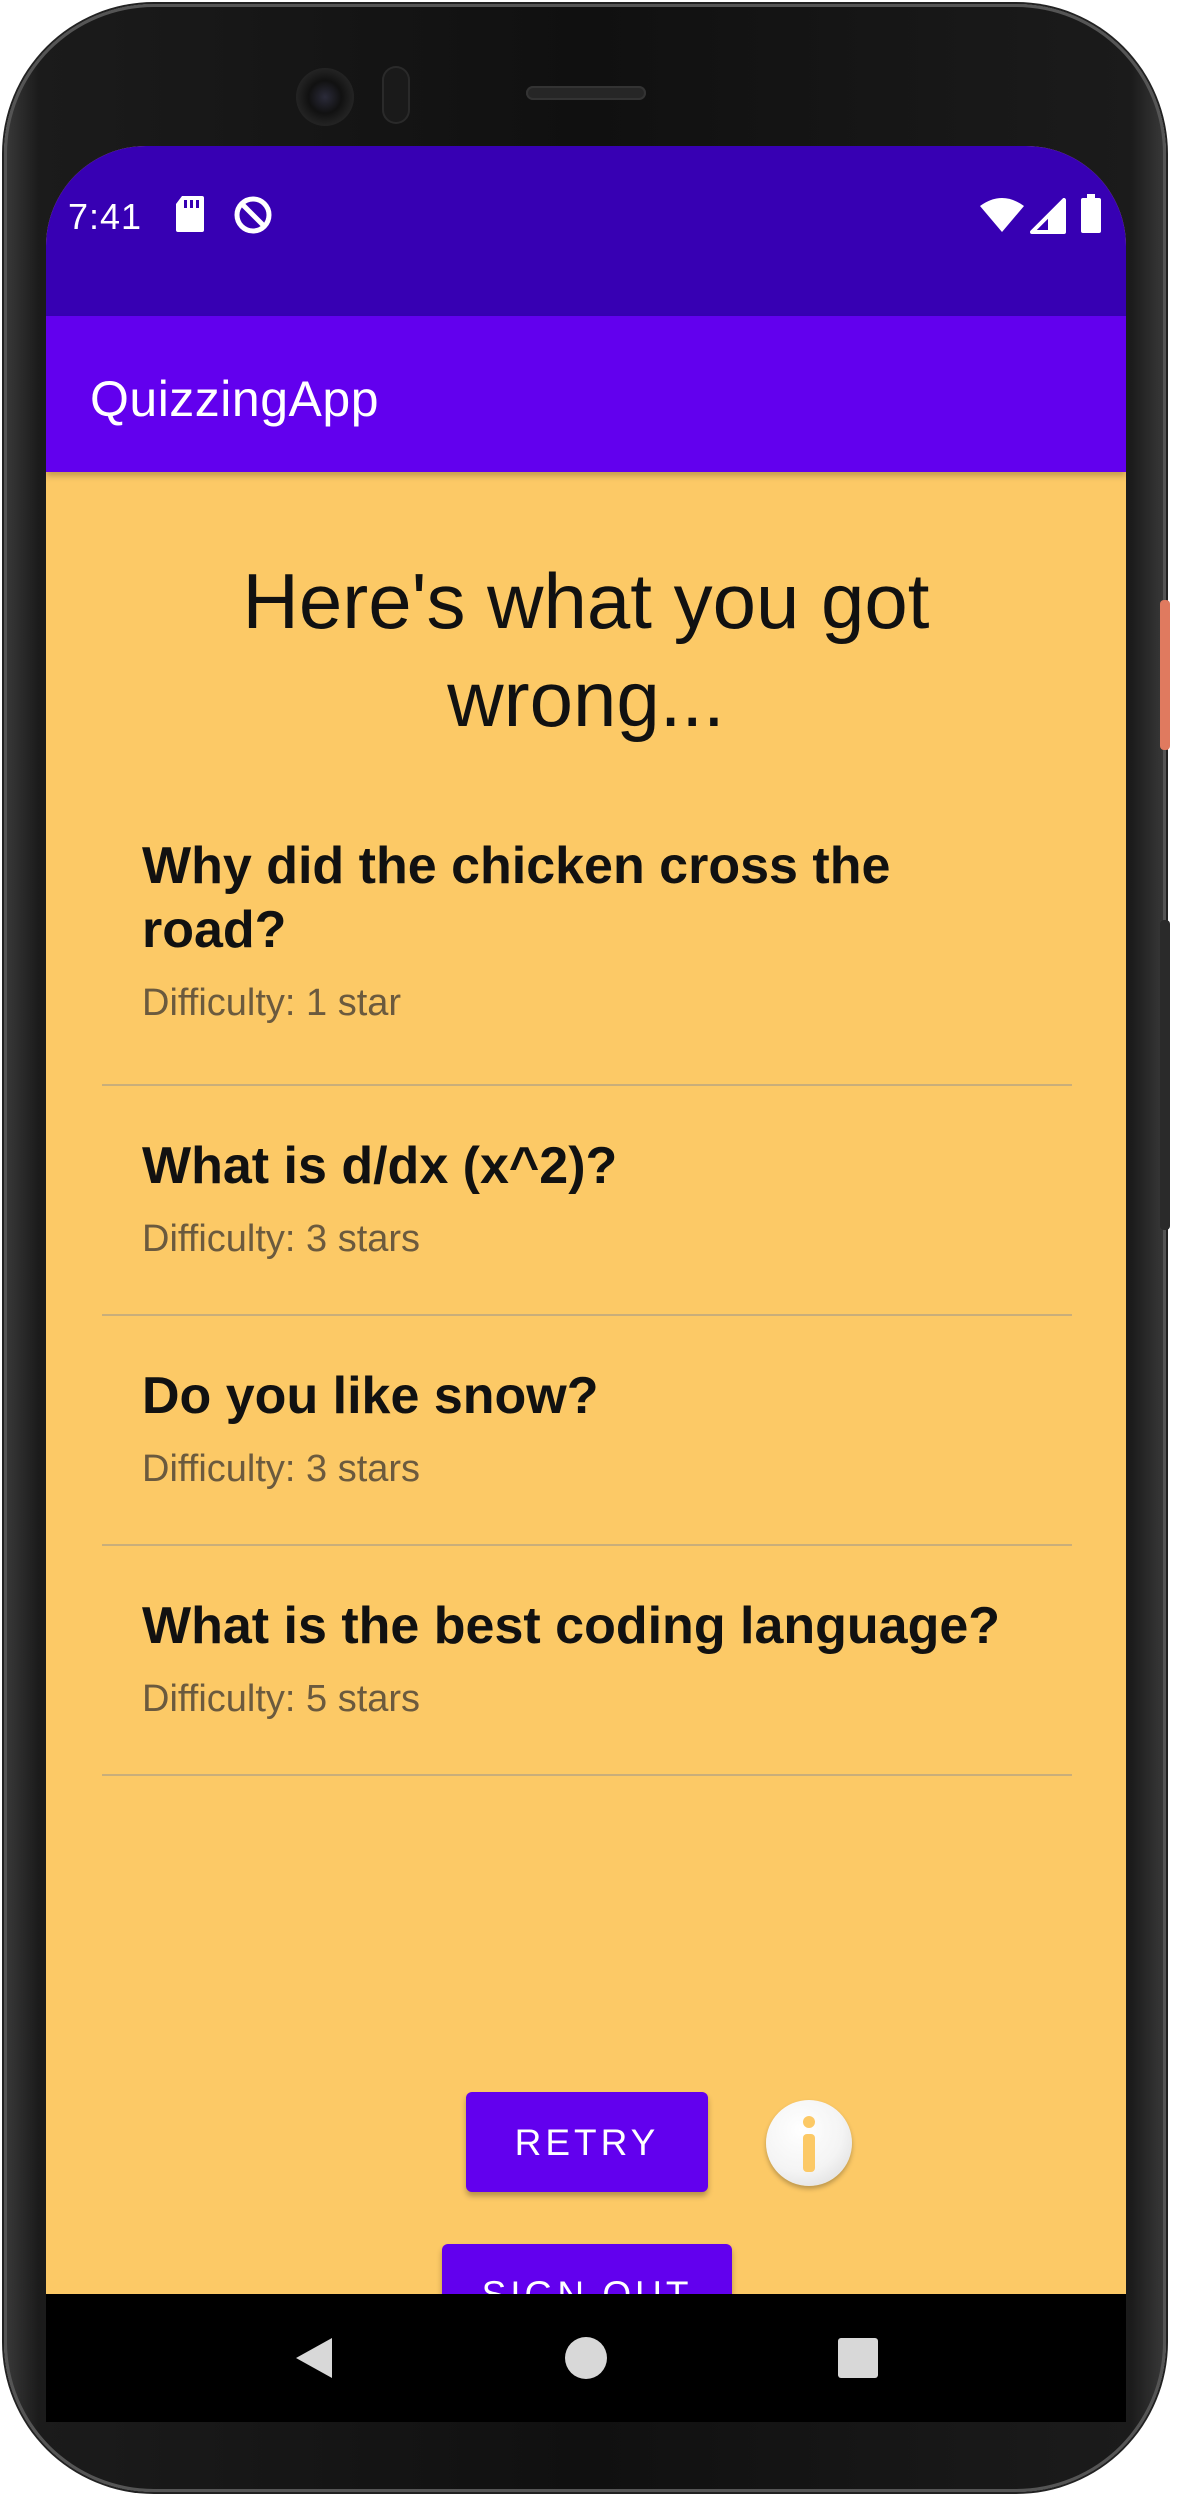 The image size is (1178, 2498). Describe the element at coordinates (587, 1201) in the screenshot. I see `list-item: What is d/dx (x^2)? Difficulty: 3 stars` at that location.